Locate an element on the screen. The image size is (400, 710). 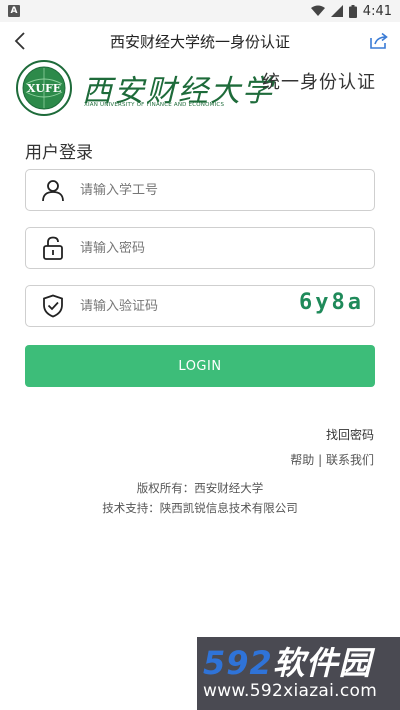
back-button is located at coordinates (20, 41).